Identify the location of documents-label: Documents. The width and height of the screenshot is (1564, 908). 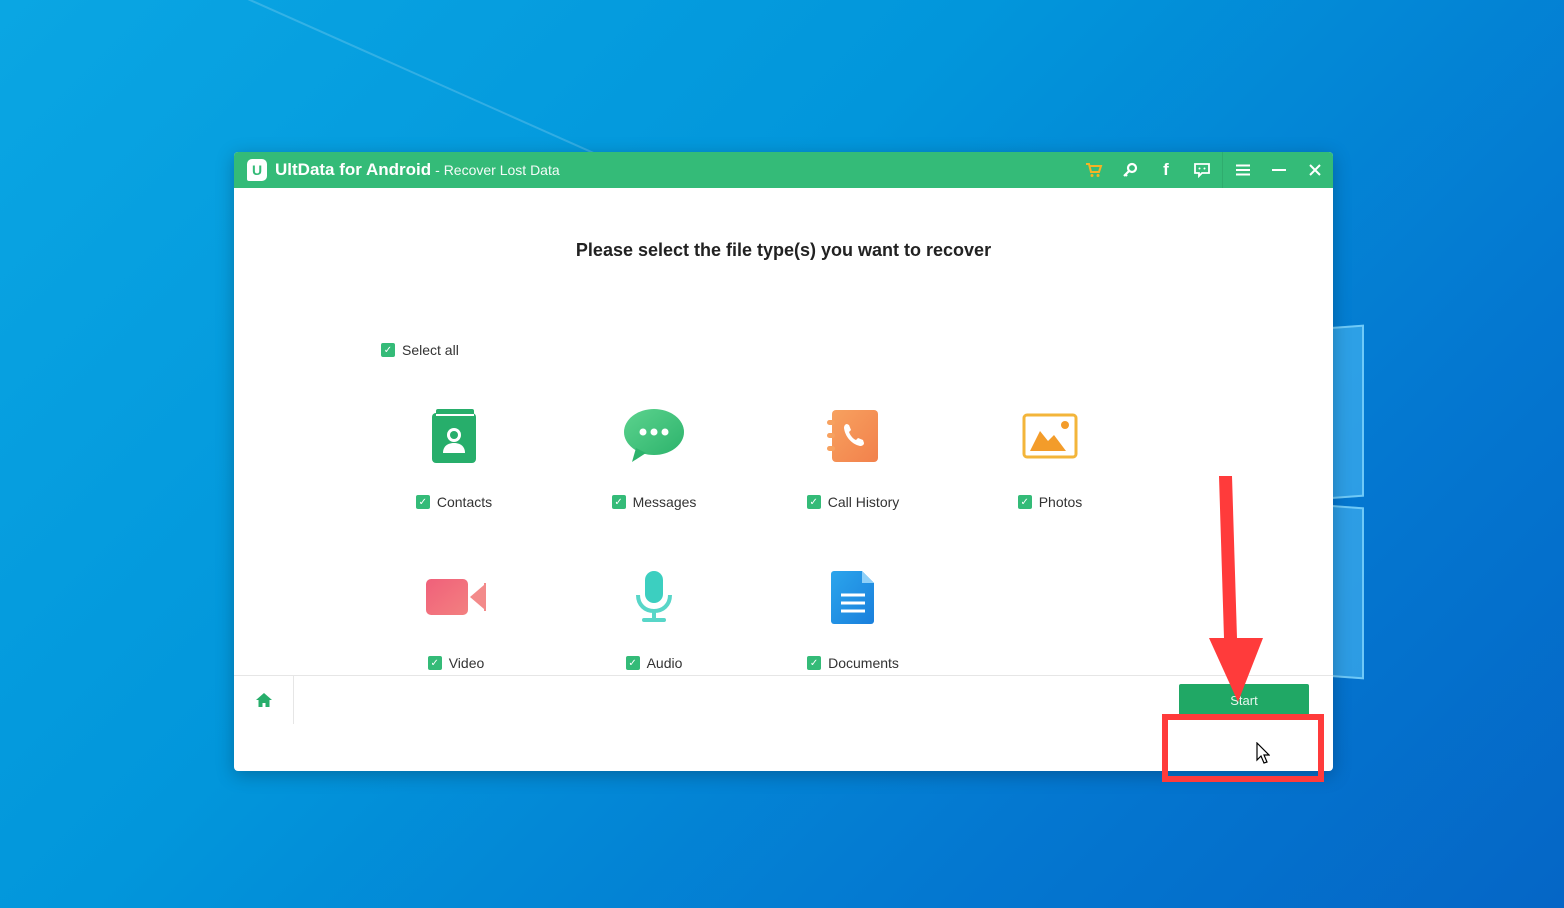
(863, 663).